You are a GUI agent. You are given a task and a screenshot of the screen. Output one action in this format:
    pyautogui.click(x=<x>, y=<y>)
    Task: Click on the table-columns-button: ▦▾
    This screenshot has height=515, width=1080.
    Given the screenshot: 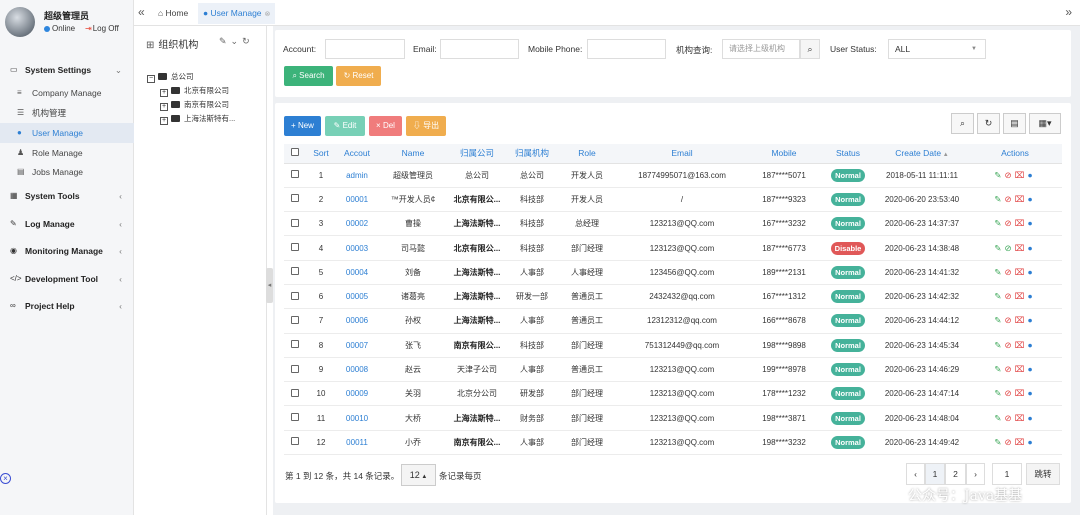 What is the action you would take?
    pyautogui.click(x=1045, y=123)
    